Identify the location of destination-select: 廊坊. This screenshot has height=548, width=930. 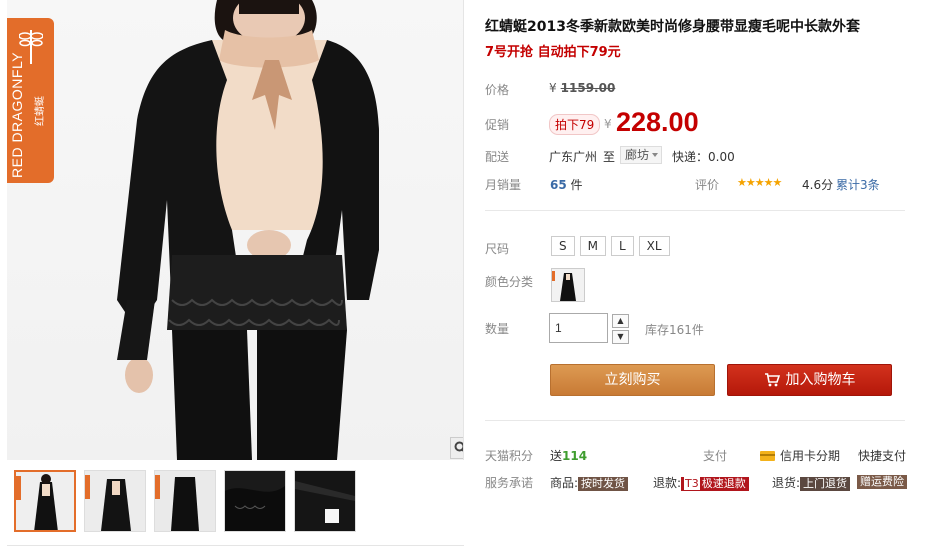
(641, 155).